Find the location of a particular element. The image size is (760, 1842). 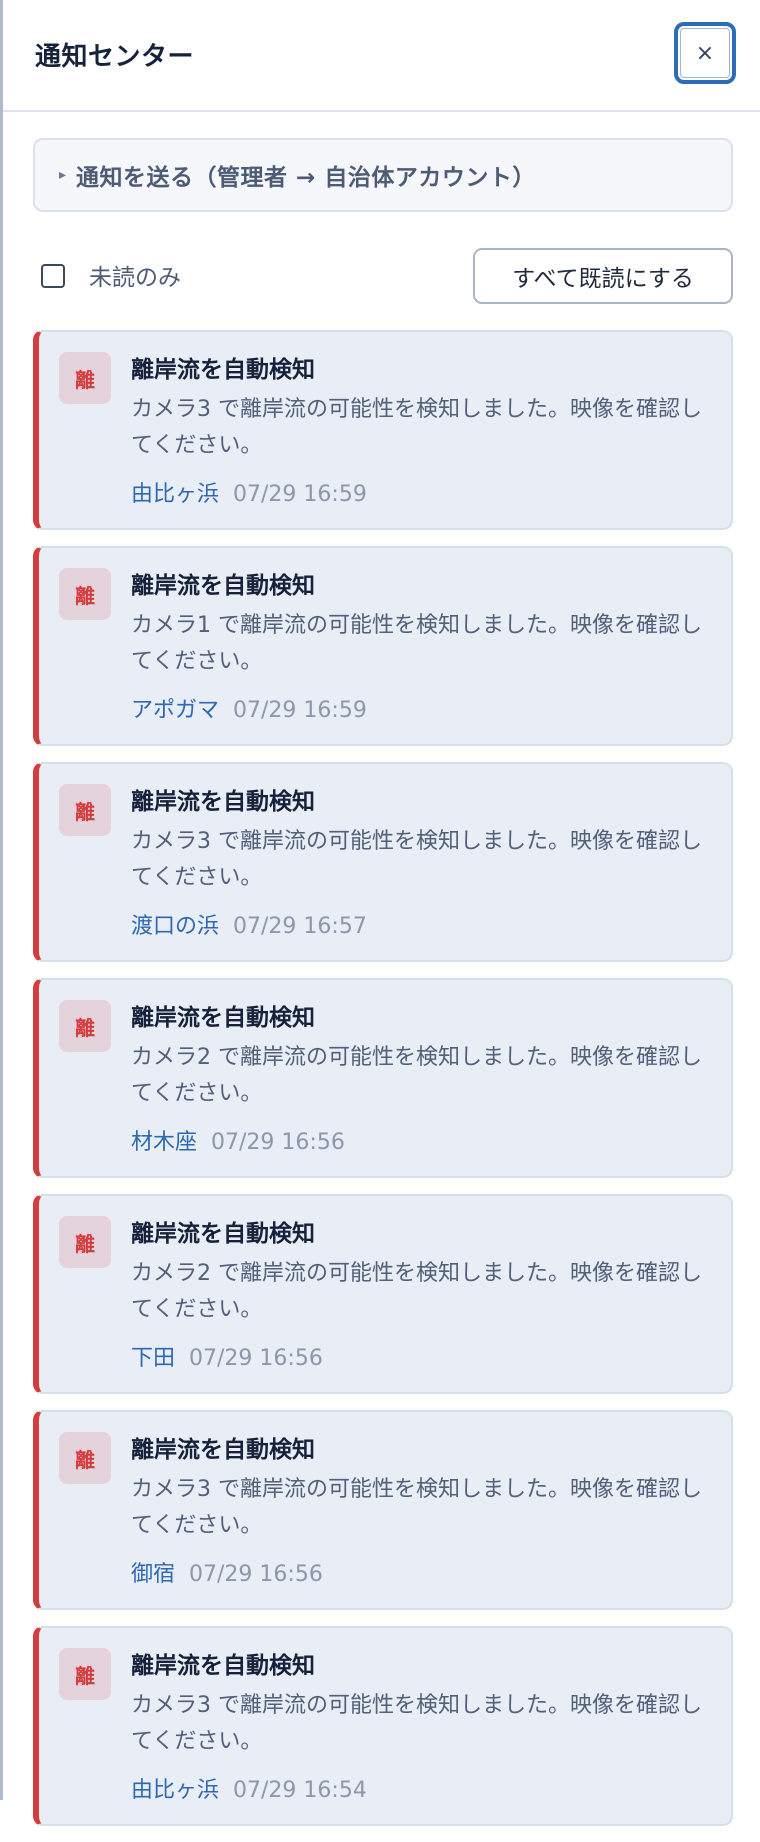

notification-location-link: 御宿 is located at coordinates (153, 1574).